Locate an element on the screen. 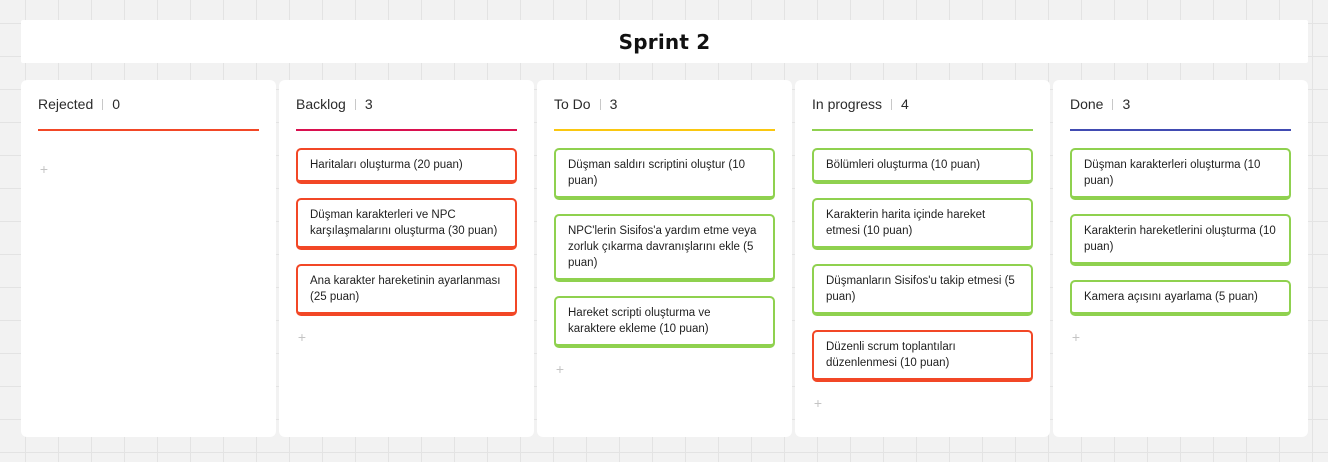 The image size is (1328, 462). column-title: Rejected is located at coordinates (66, 104).